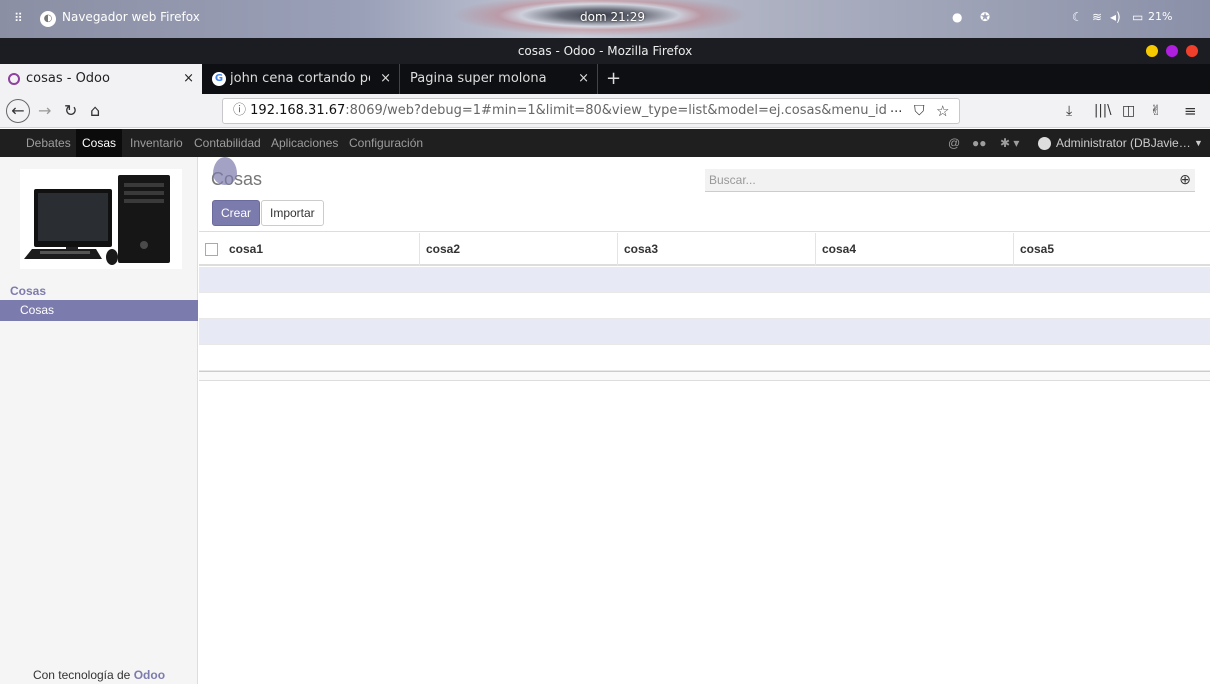 The width and height of the screenshot is (1210, 684). Describe the element at coordinates (1172, 51) in the screenshot. I see `maximize-button` at that location.